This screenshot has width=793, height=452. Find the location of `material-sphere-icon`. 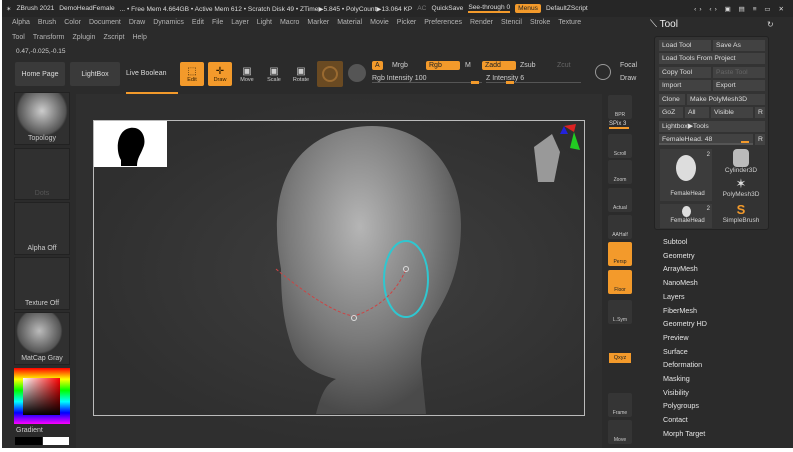

material-sphere-icon is located at coordinates (357, 73).